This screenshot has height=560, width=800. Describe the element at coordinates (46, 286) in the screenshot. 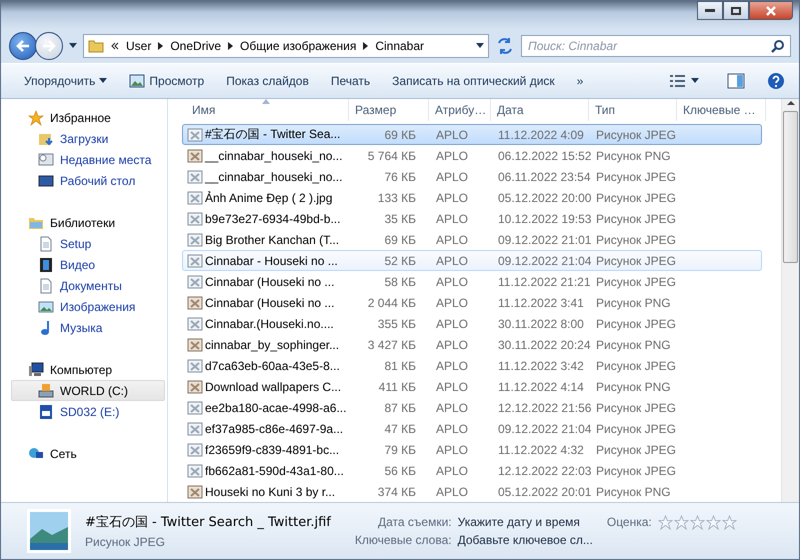

I see `document-icon` at that location.